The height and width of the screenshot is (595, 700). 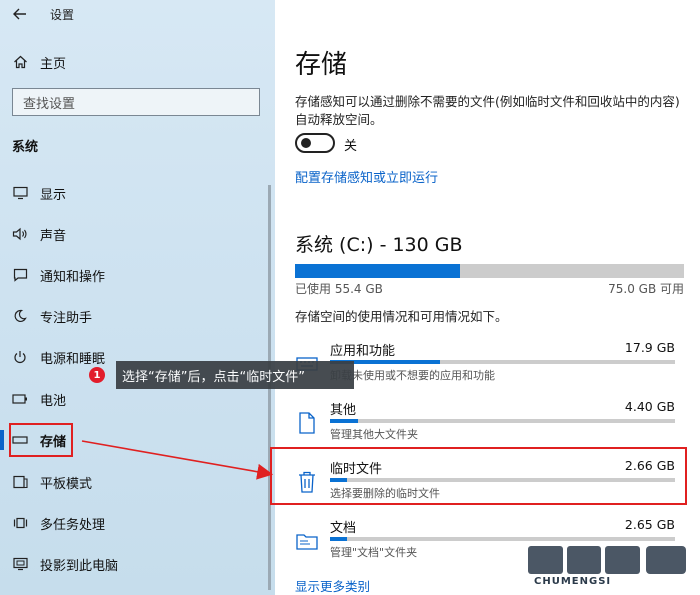 I want to click on sidebar-item-focus-assist: 专注助手, so click(x=130, y=316).